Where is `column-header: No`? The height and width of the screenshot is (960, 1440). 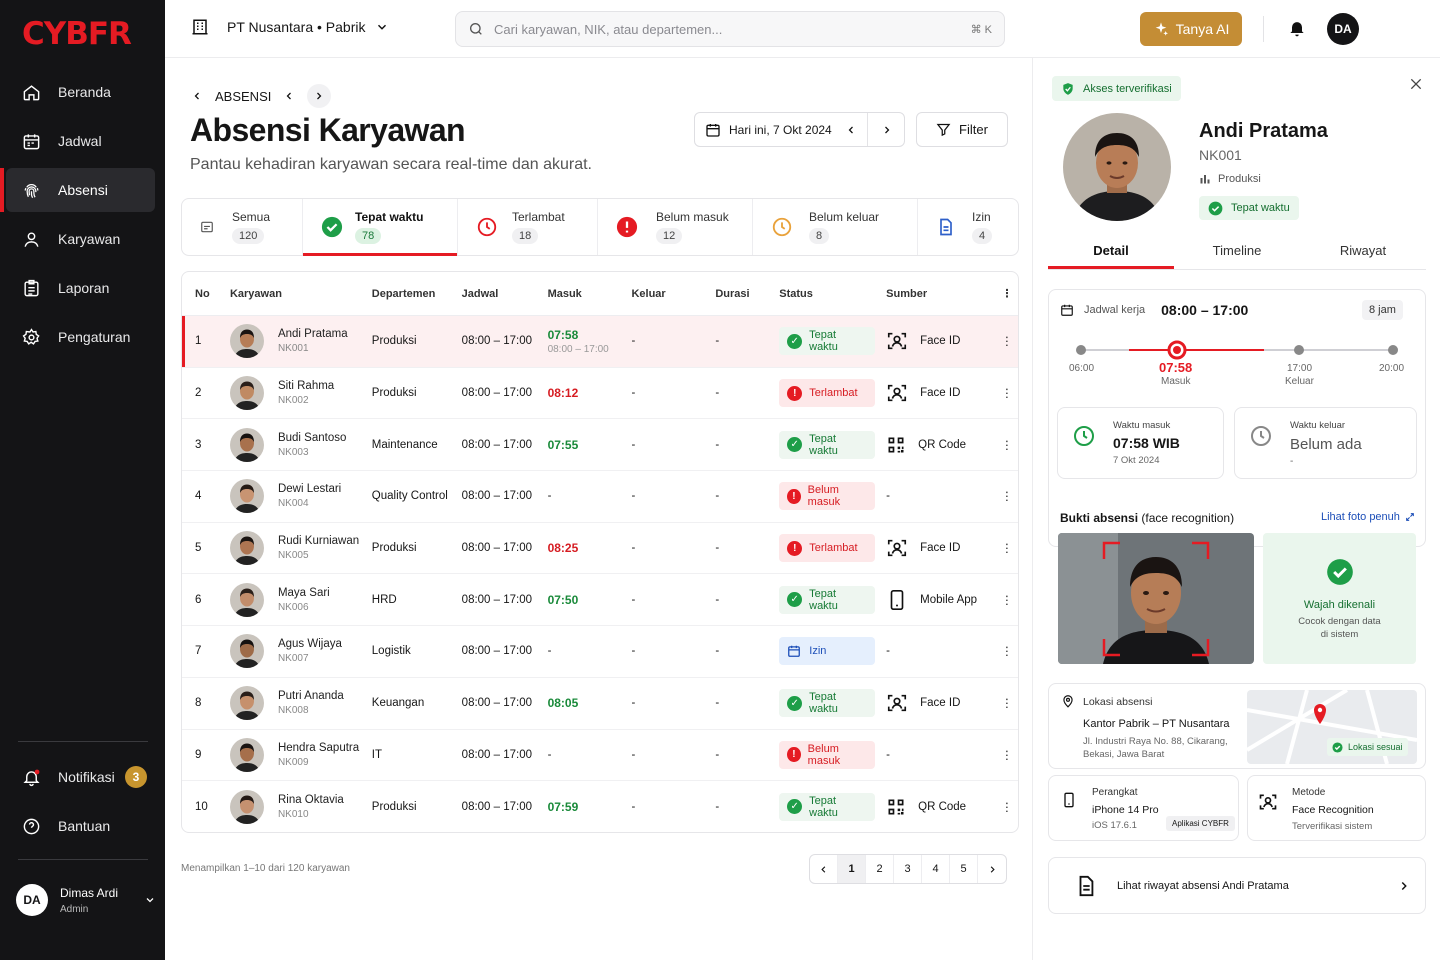
column-header: No is located at coordinates (206, 294).